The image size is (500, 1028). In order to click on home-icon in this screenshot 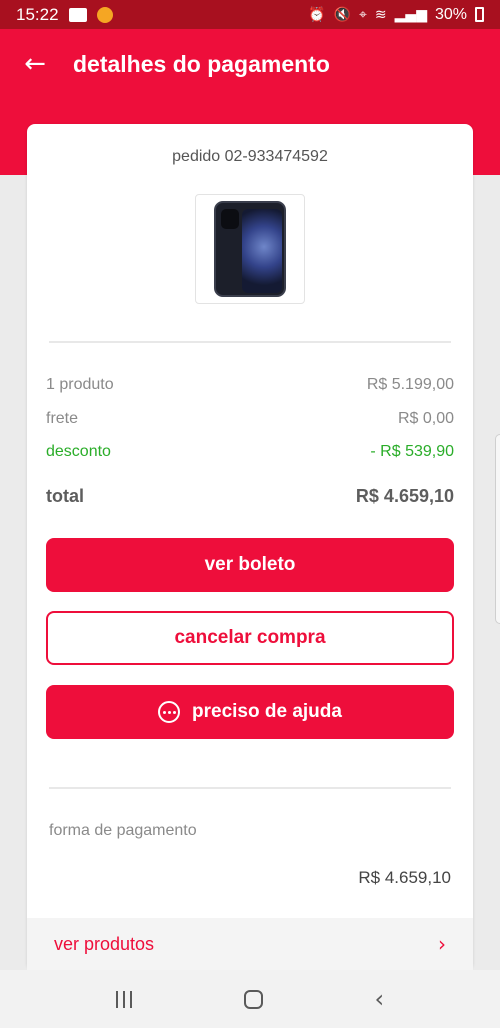, I will do `click(253, 999)`.